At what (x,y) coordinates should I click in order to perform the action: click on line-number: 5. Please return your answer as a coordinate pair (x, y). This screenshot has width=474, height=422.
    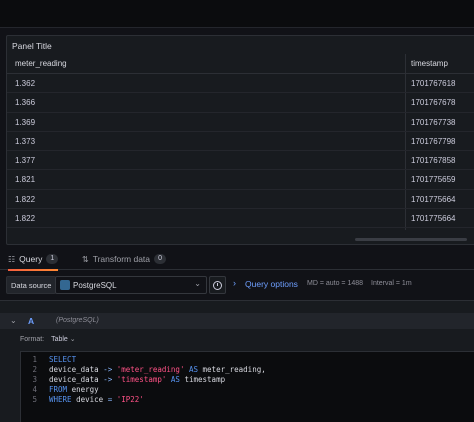
    Looking at the image, I should click on (34, 399).